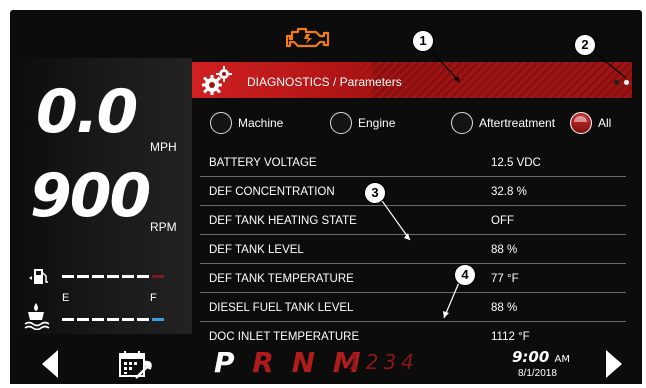  Describe the element at coordinates (163, 147) in the screenshot. I see `speed-unit: MPH` at that location.